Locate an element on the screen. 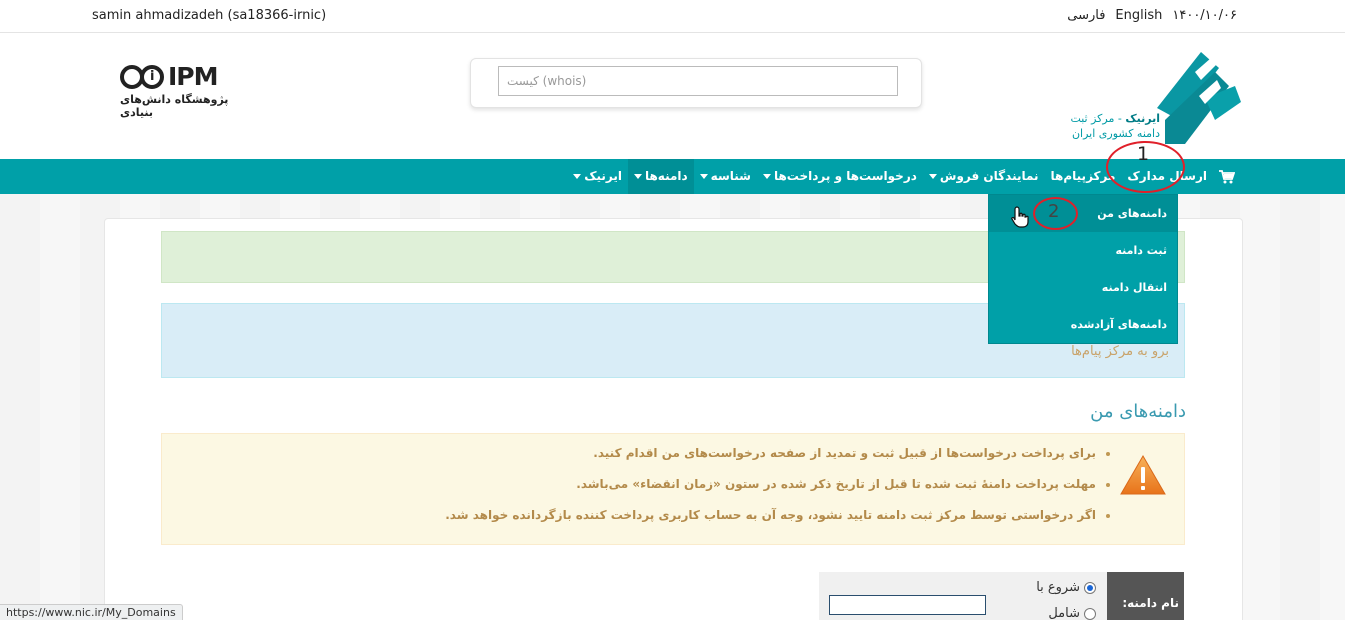 Image resolution: width=1345 pixels, height=620 pixels. ipm-logo: i IPM پژوهشگاه دانش‌های بنیادی is located at coordinates (187, 90).